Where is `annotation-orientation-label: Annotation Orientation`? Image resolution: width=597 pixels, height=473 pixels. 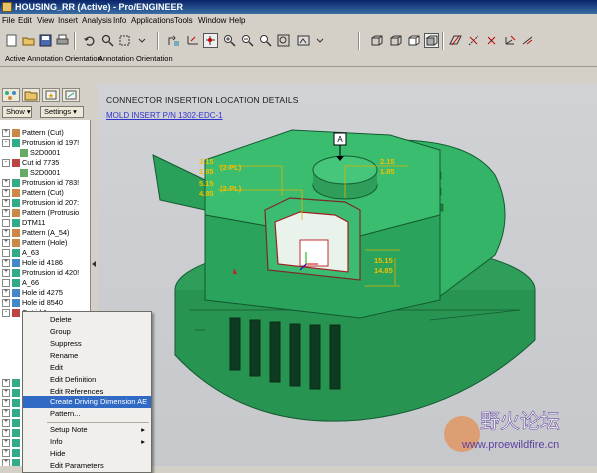 annotation-orientation-label: Annotation Orientation is located at coordinates (135, 58).